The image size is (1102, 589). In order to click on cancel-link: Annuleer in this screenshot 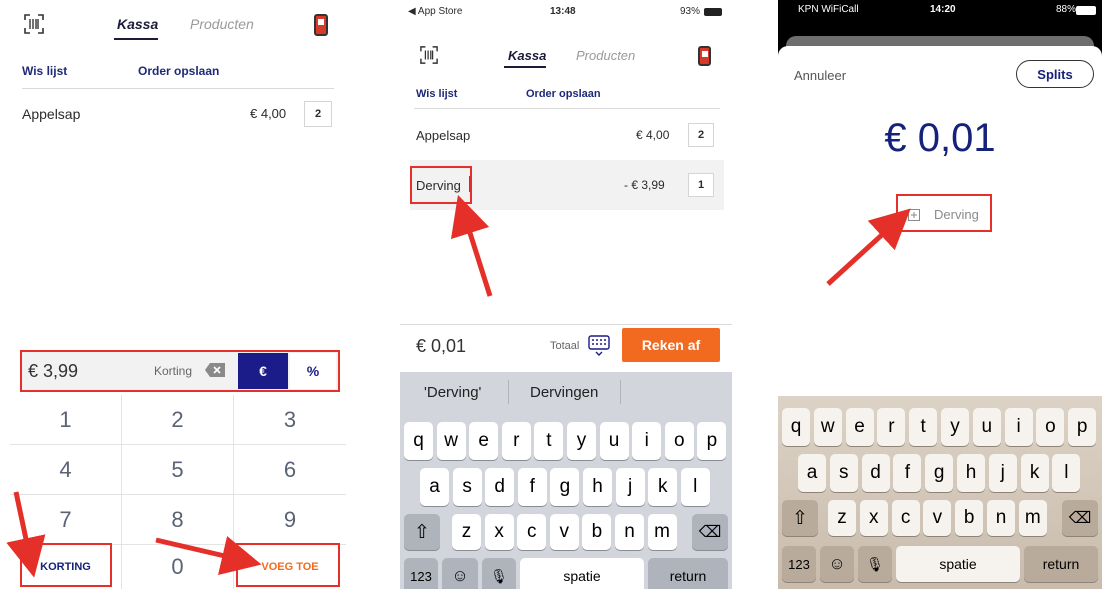, I will do `click(820, 75)`.